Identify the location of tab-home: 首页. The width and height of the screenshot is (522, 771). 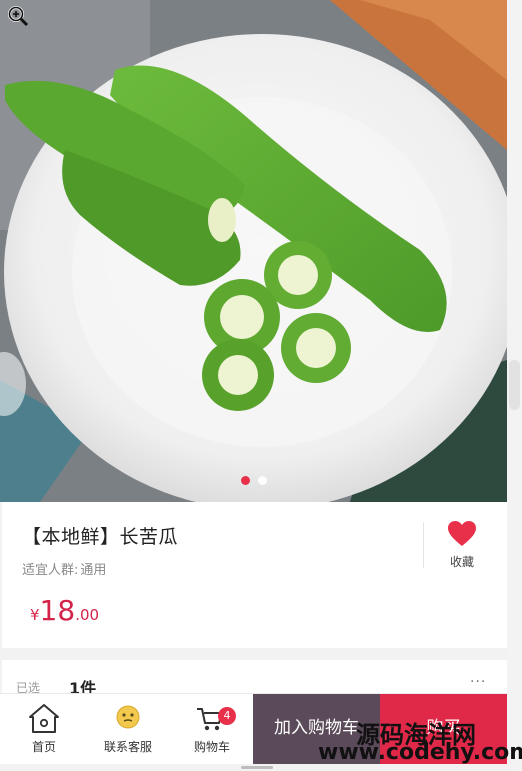
(44, 729).